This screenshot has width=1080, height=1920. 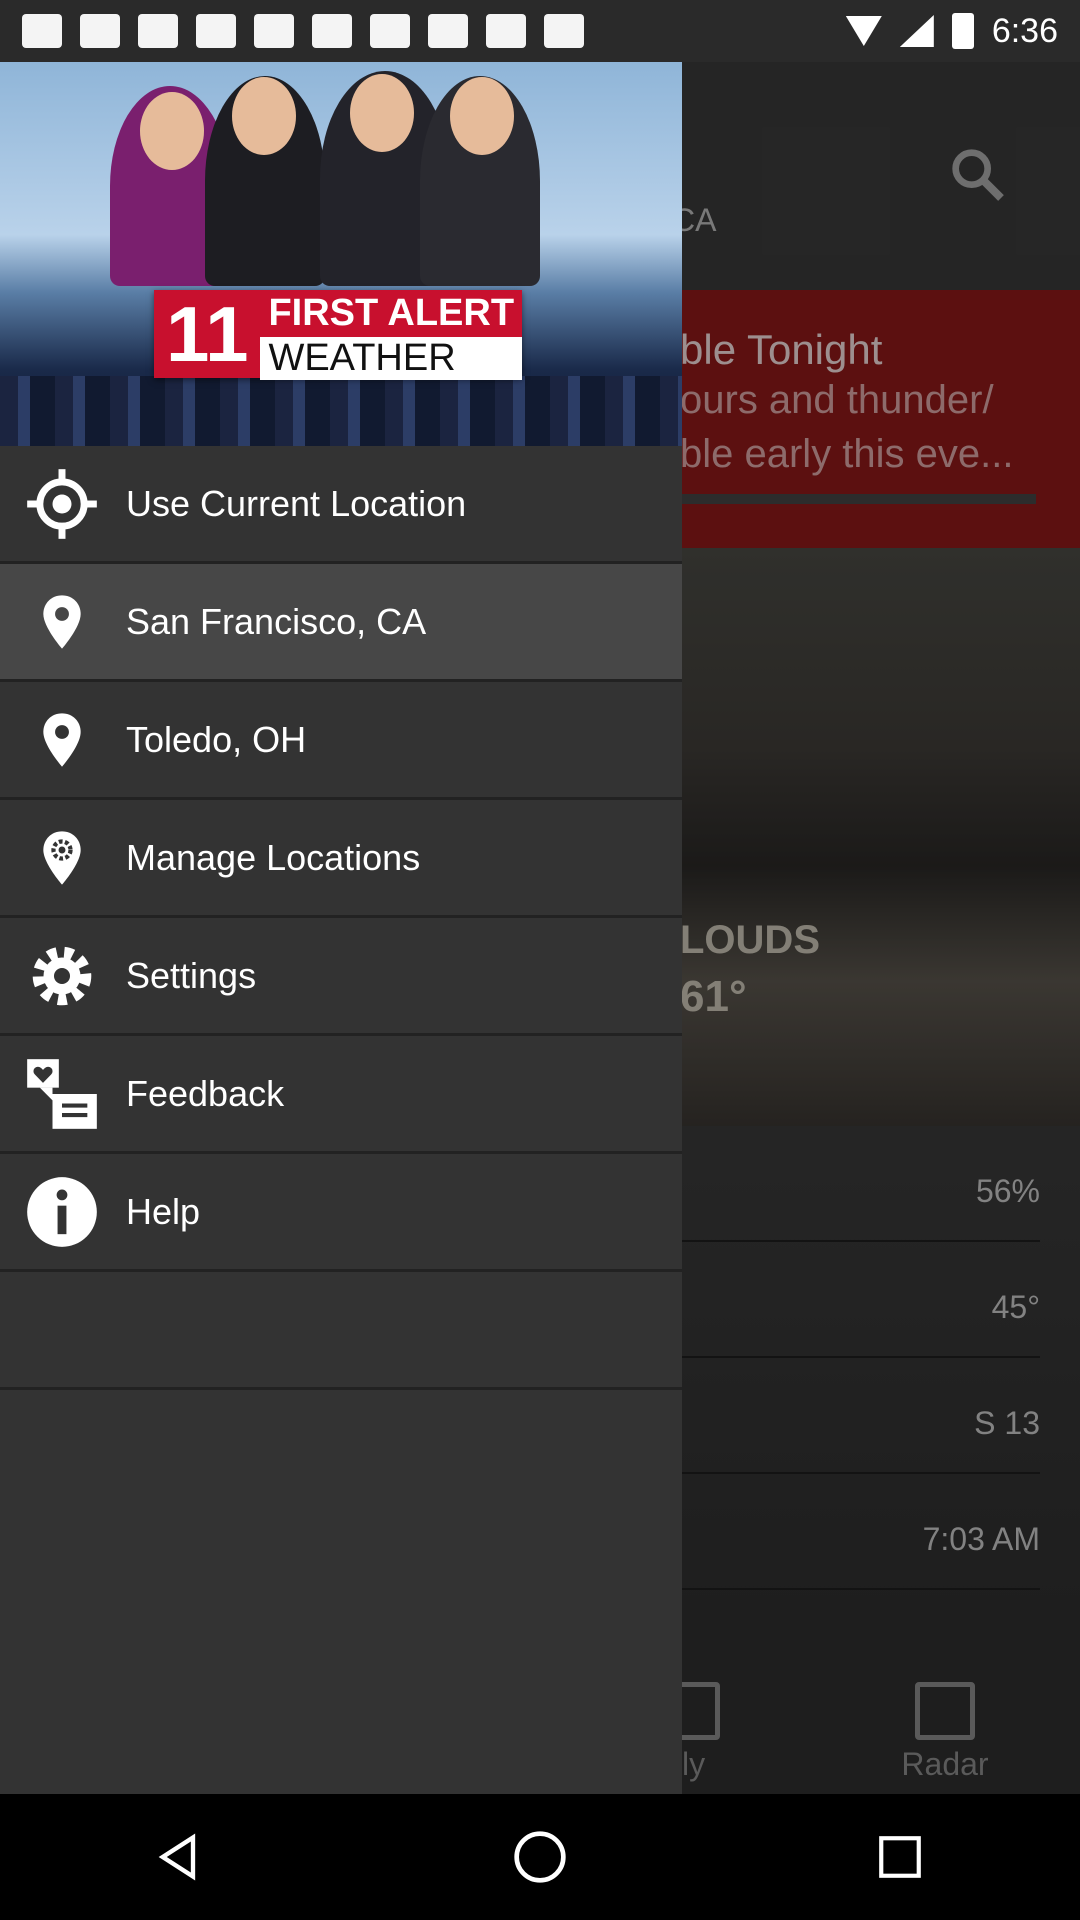 What do you see at coordinates (962, 31) in the screenshot?
I see `battery-icon` at bounding box center [962, 31].